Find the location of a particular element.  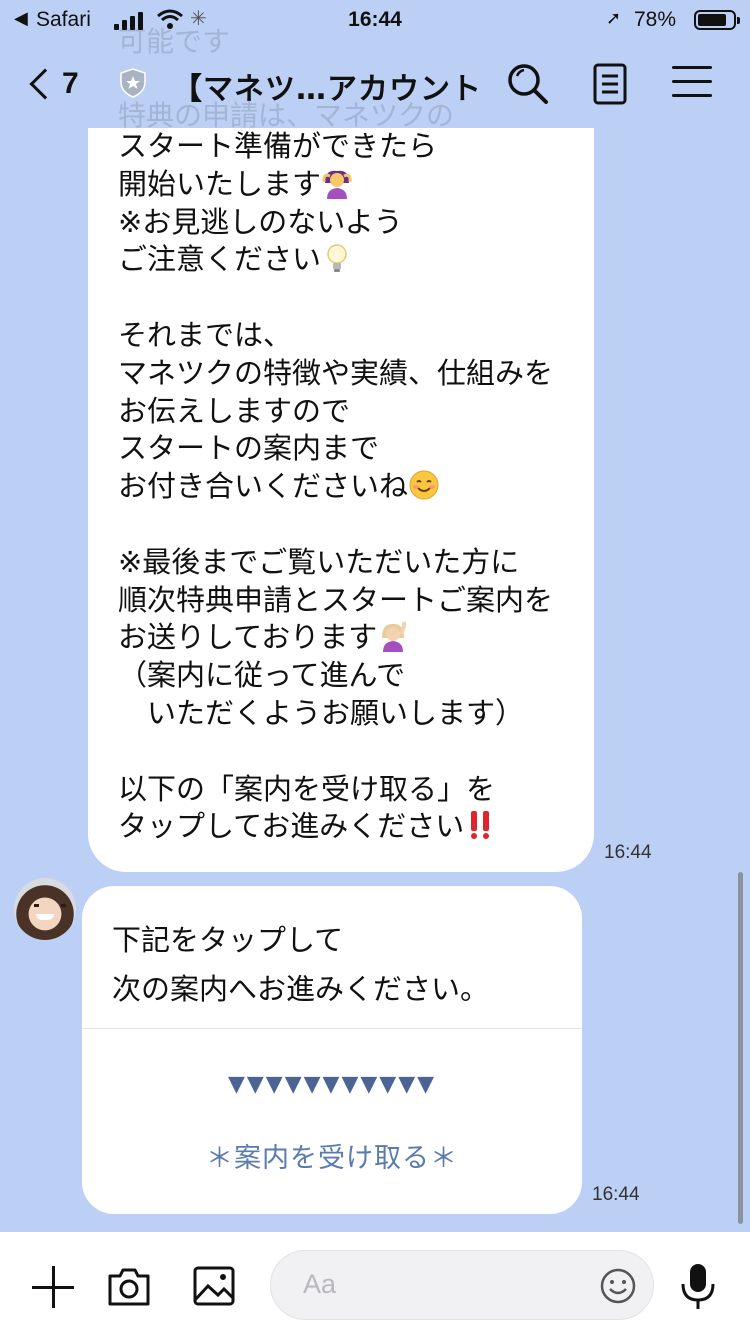

message-line: ※最後までご覧いただいた方に is located at coordinates (319, 561).